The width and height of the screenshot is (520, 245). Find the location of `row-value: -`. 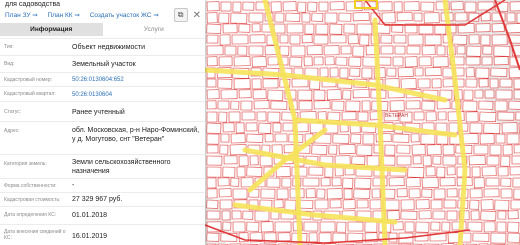

row-value: - is located at coordinates (73, 185).